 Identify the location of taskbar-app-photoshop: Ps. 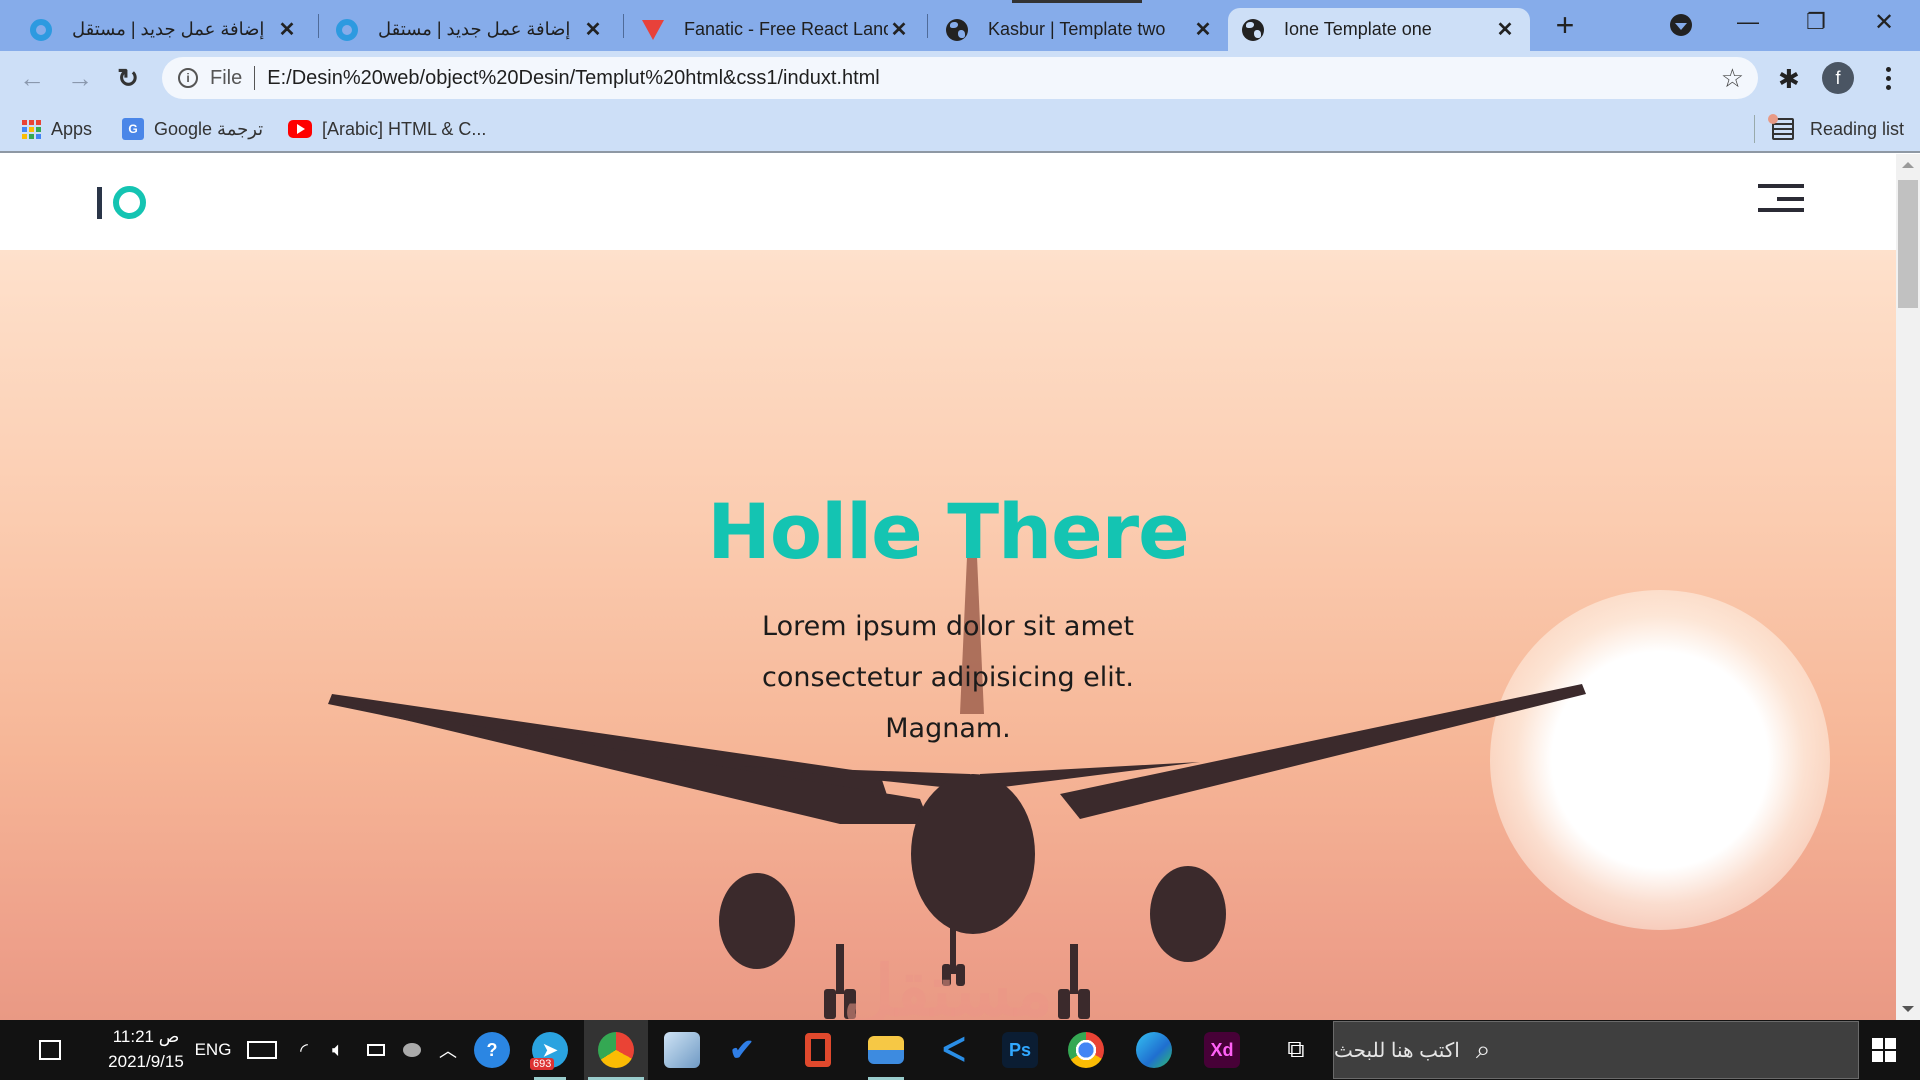
(1020, 1050).